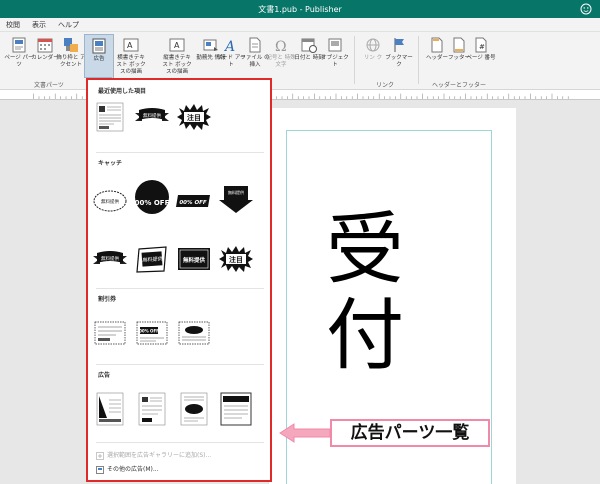 This screenshot has width=600, height=484. Describe the element at coordinates (281, 56) in the screenshot. I see `symbol-button: Ω 記号と 特殊文字` at that location.